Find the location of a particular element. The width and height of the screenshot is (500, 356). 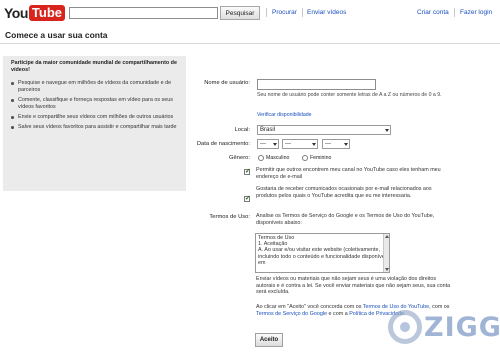

gender-female-radio is located at coordinates (305, 158).